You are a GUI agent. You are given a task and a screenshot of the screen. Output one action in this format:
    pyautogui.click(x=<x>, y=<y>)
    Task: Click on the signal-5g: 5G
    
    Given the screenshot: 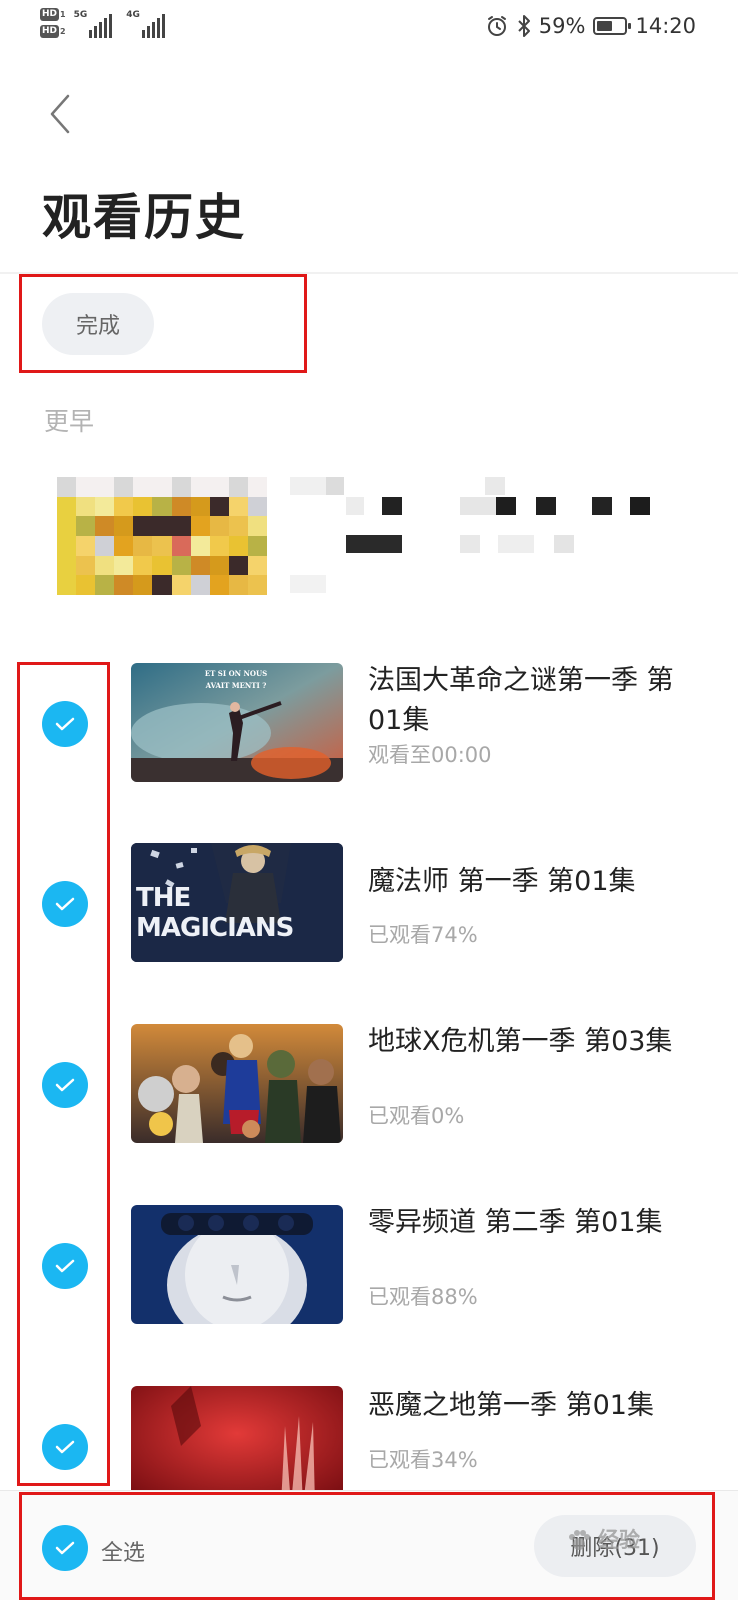 What is the action you would take?
    pyautogui.click(x=93, y=24)
    